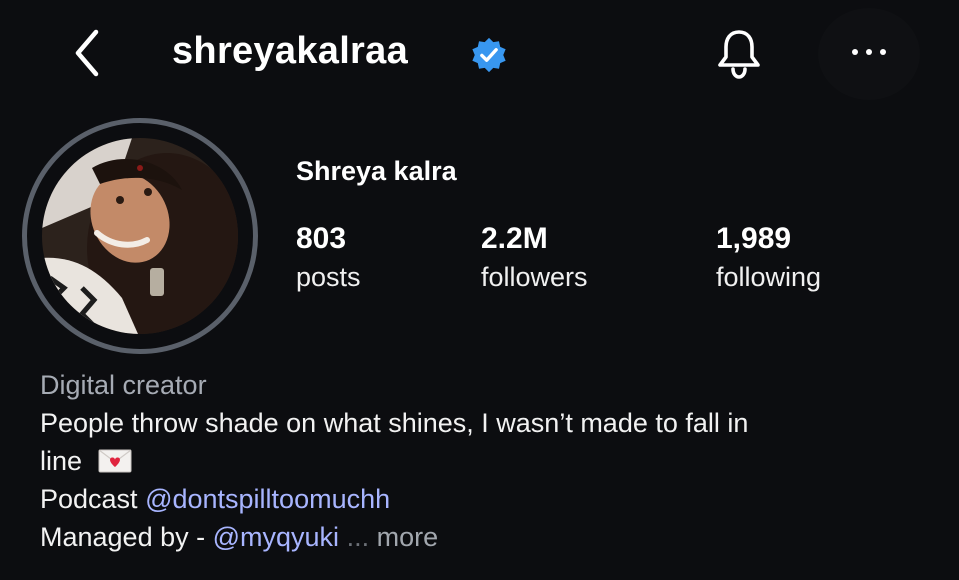  What do you see at coordinates (290, 51) in the screenshot?
I see `profile-username: shreyakalraa` at bounding box center [290, 51].